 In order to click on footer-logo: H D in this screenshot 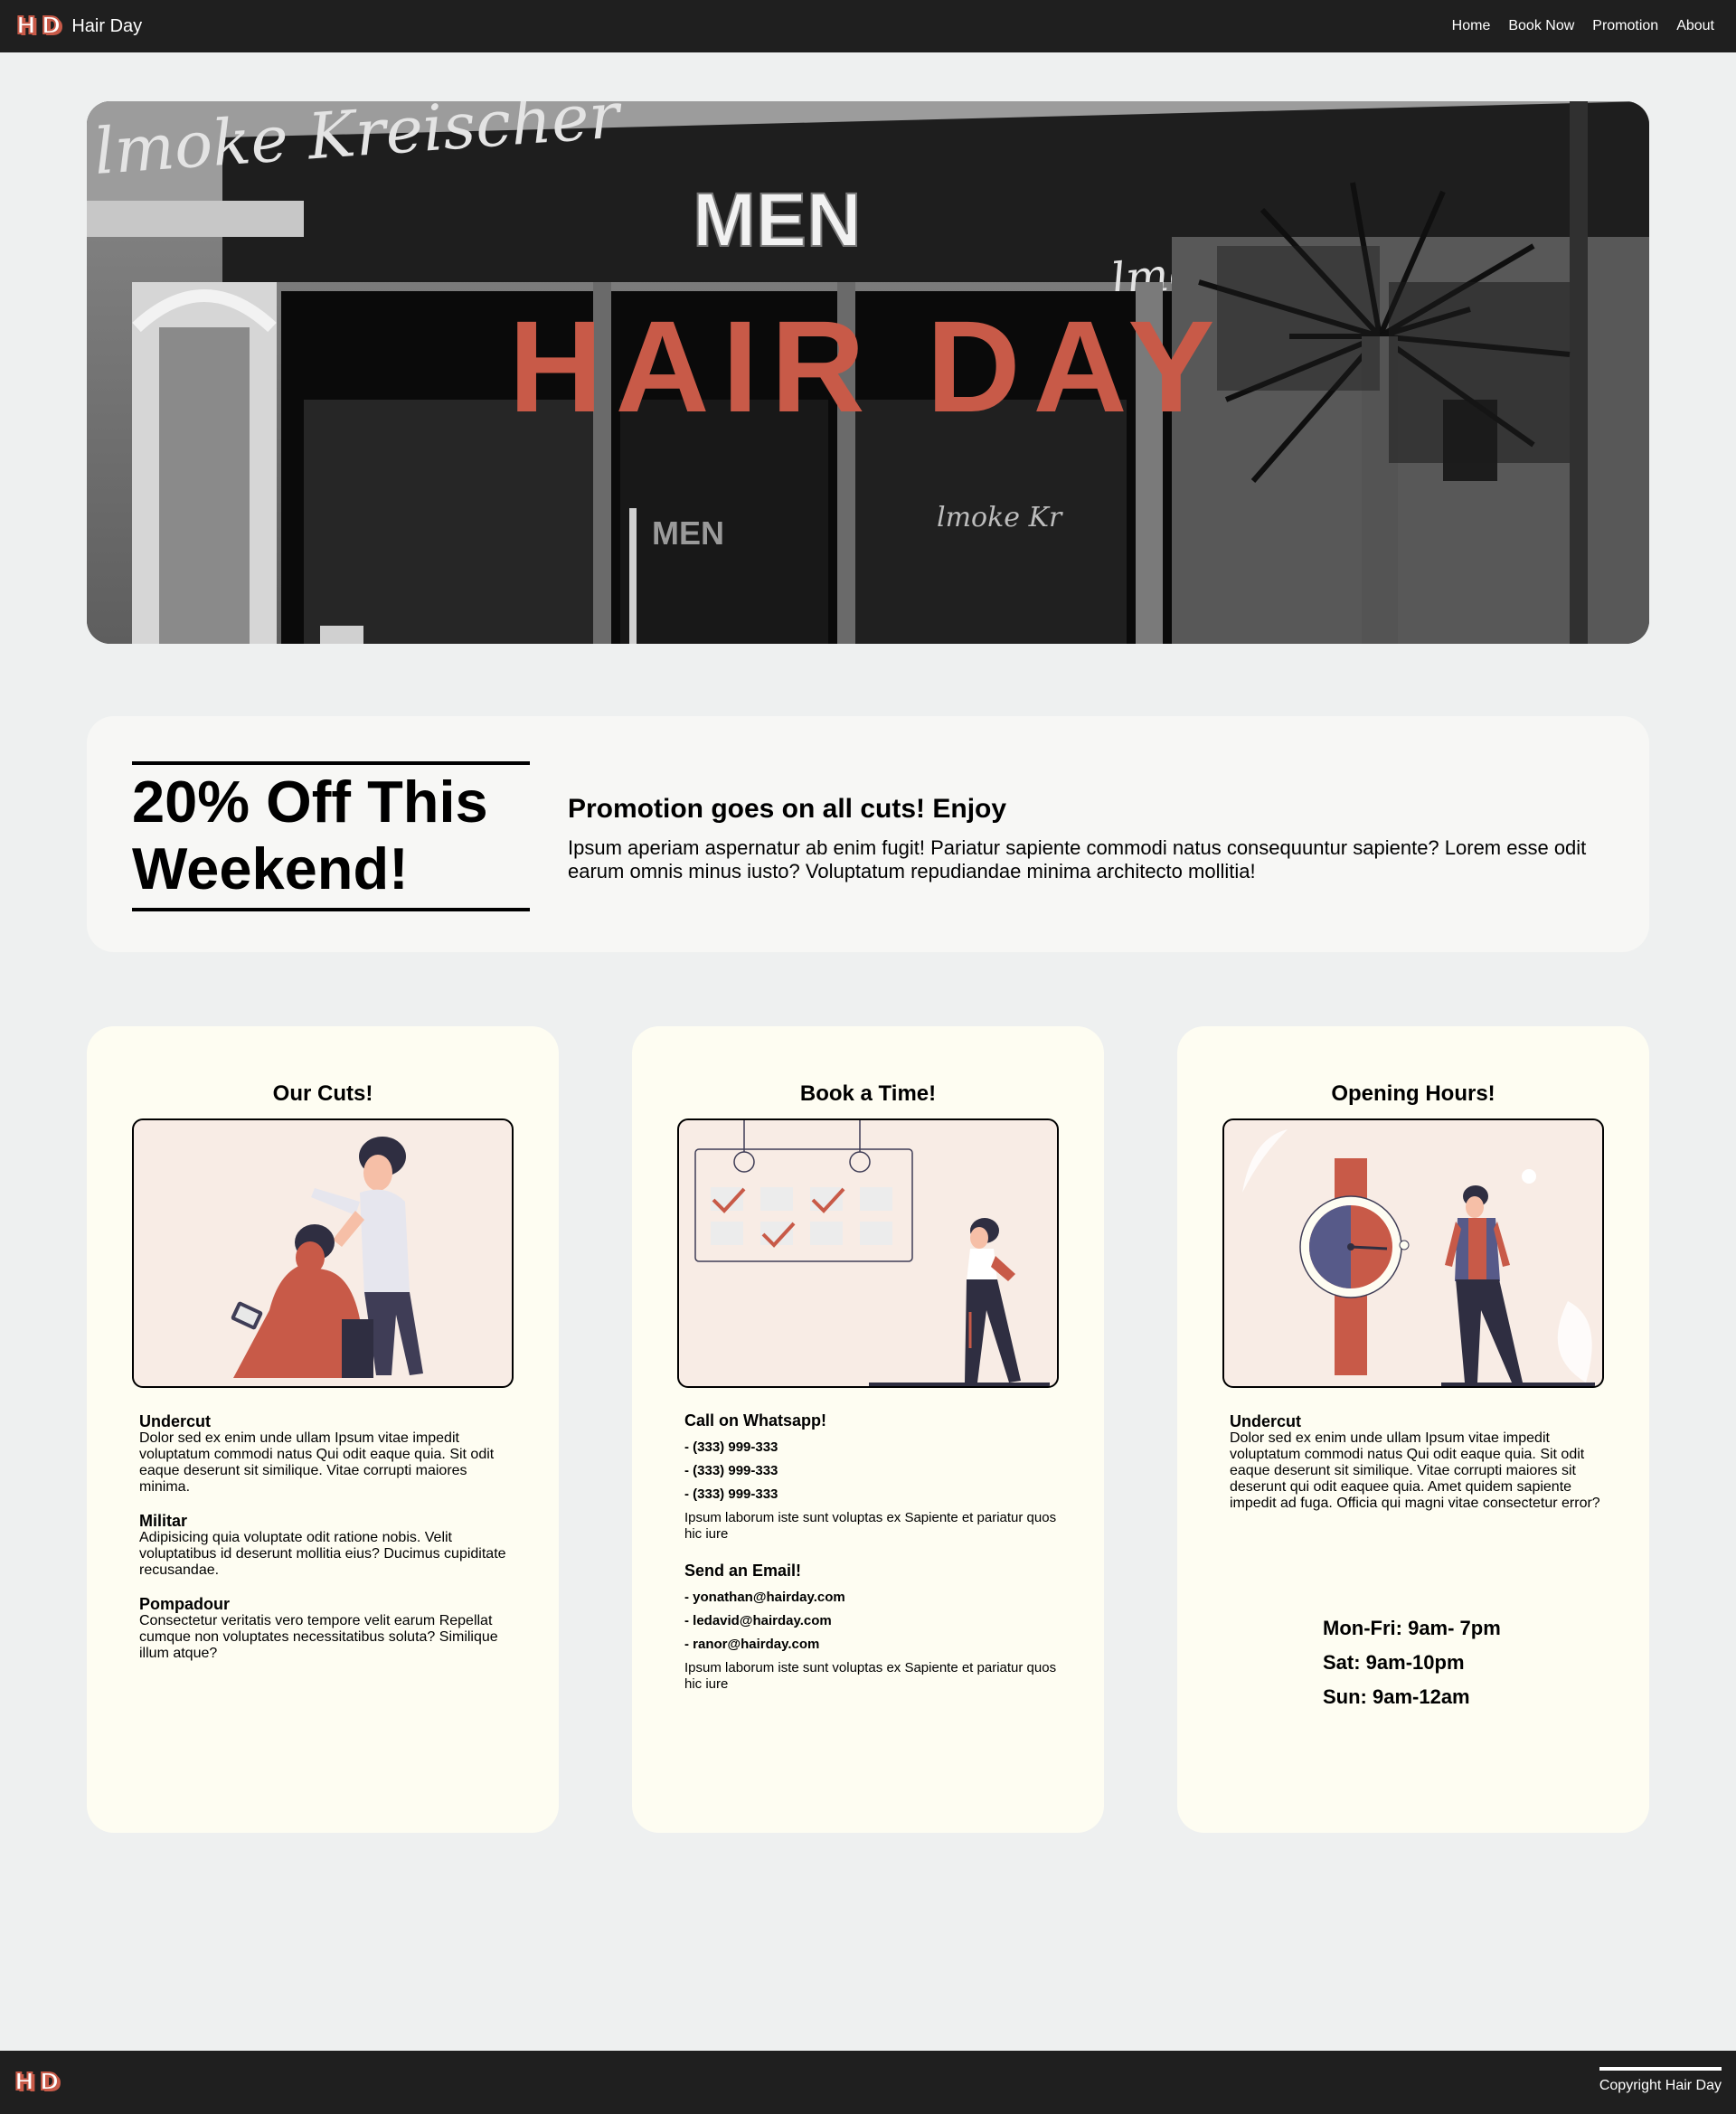, I will do `click(37, 2083)`.